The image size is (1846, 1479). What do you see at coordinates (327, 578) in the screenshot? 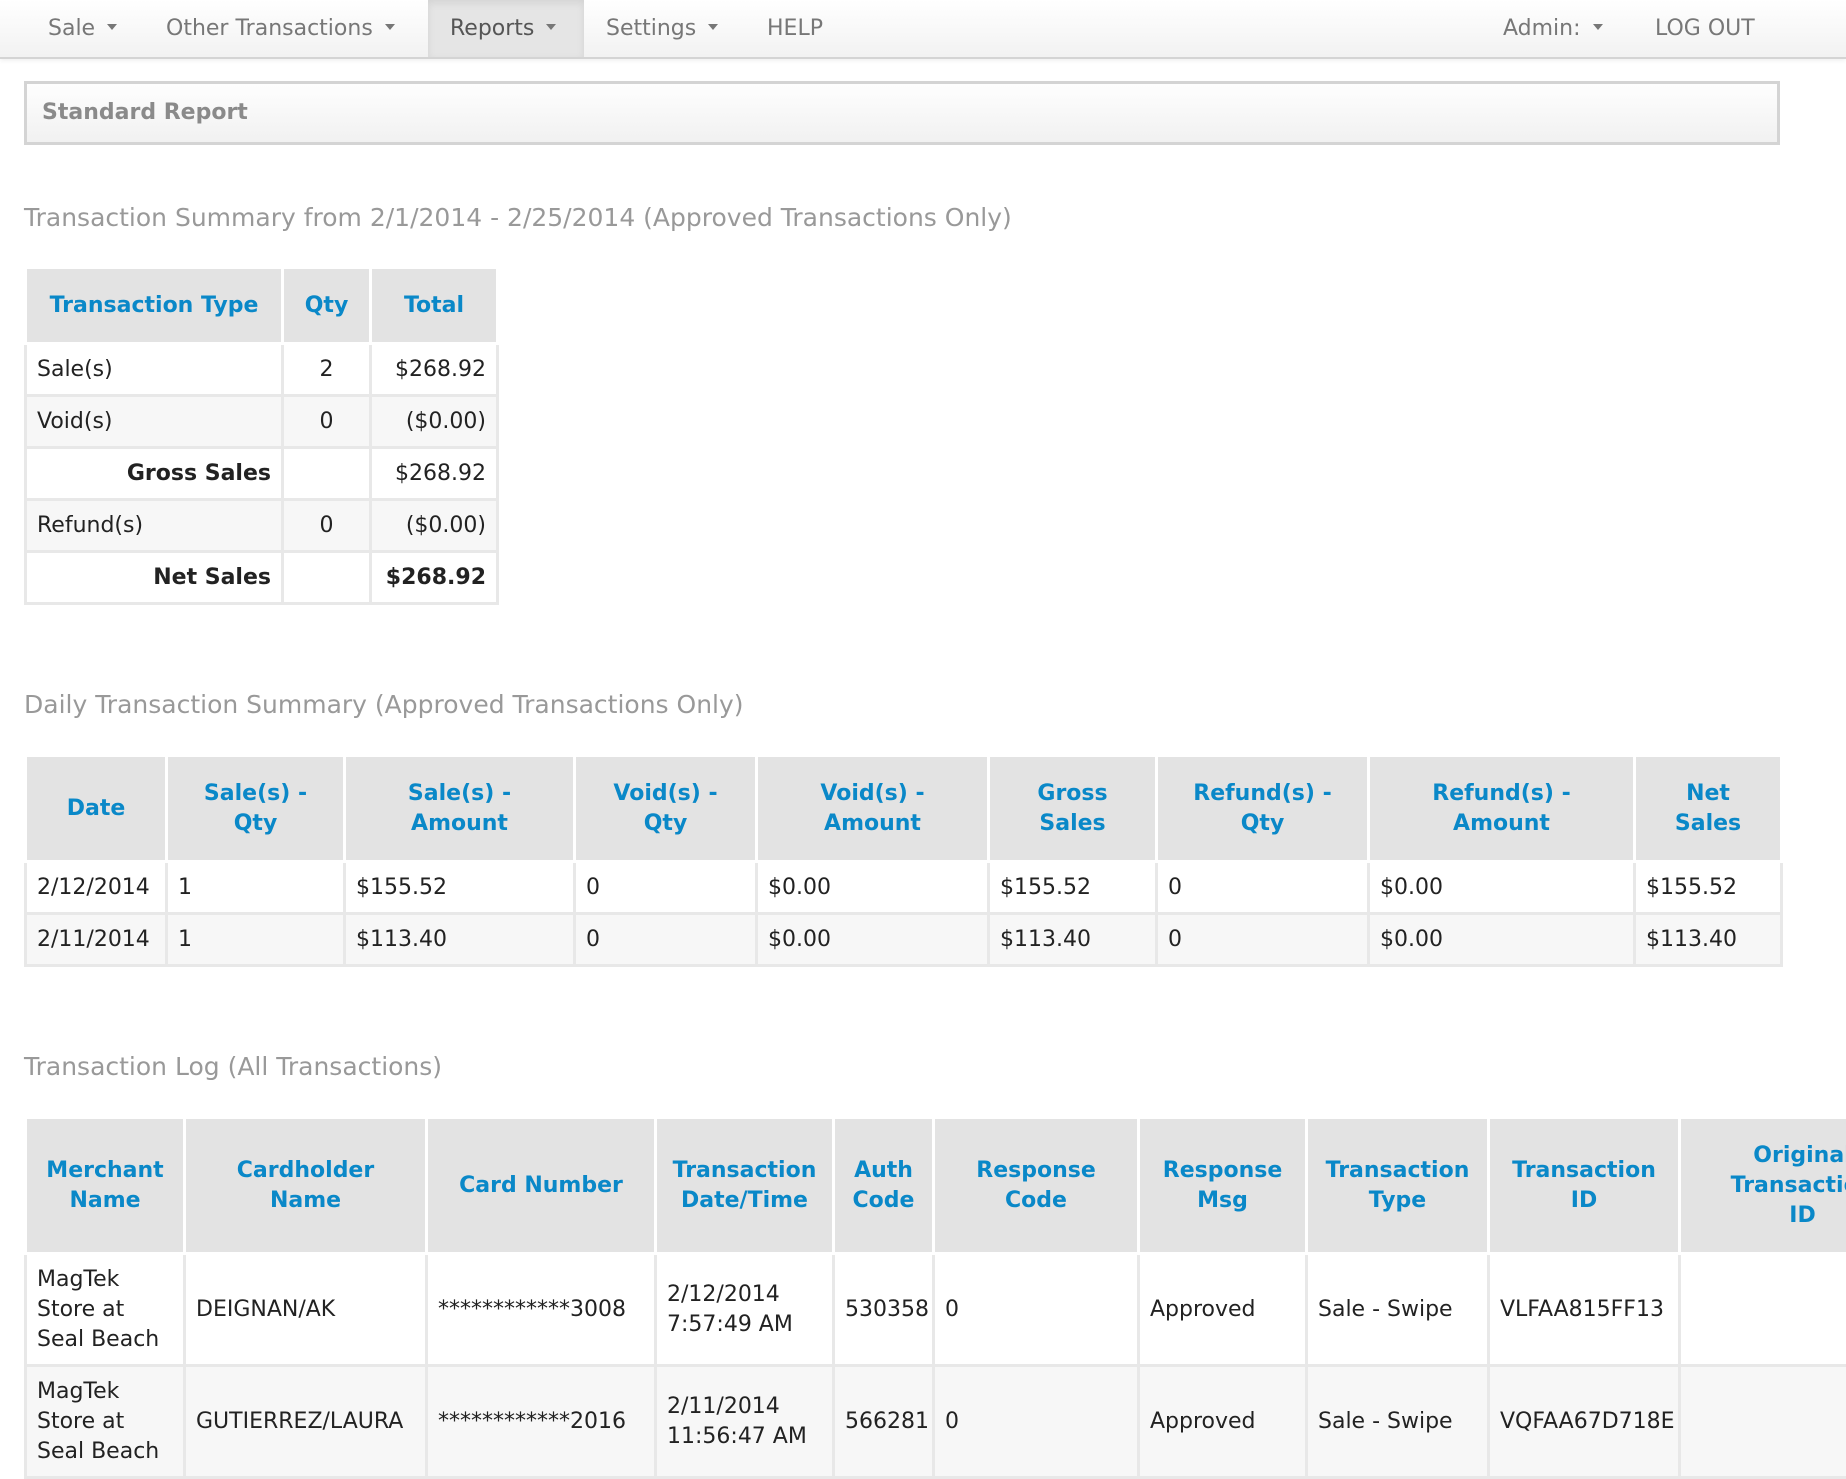
I see `summary-qty` at bounding box center [327, 578].